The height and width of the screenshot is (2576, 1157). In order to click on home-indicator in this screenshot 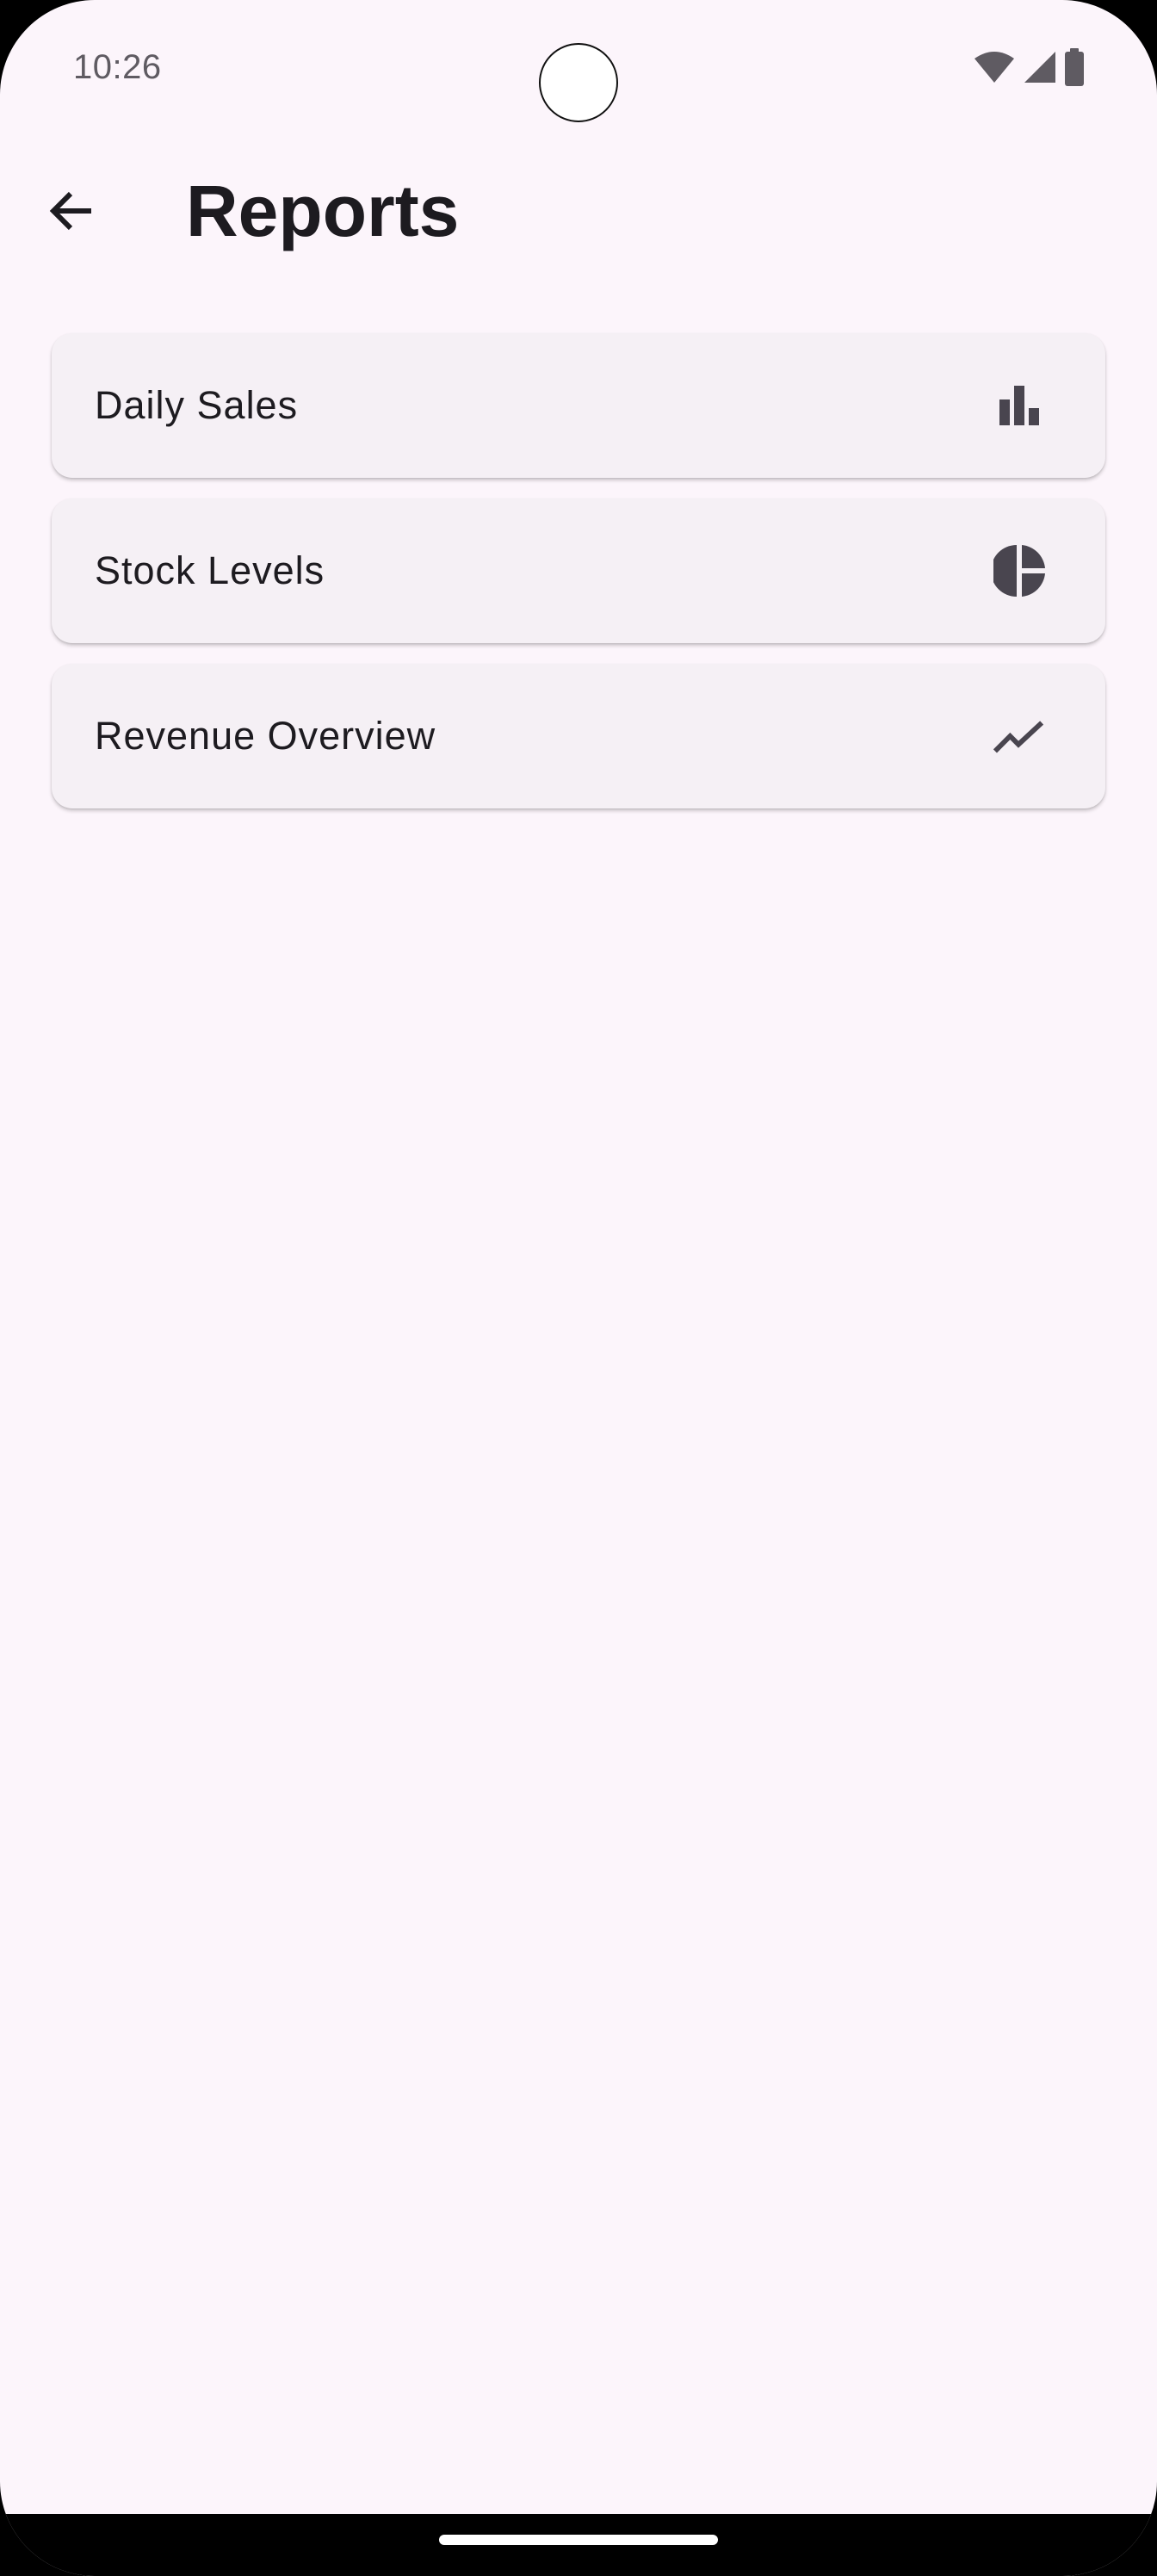, I will do `click(579, 2540)`.